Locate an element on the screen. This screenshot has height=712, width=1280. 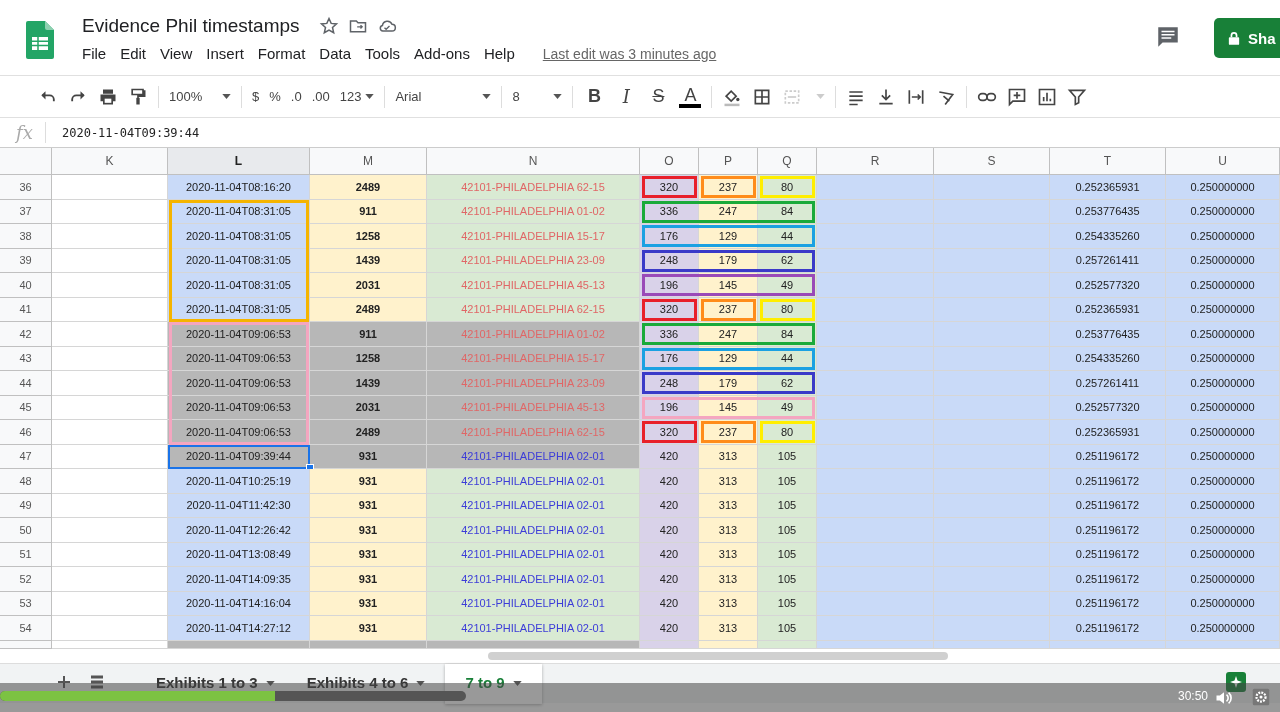
currency-button: $ is located at coordinates (256, 96).